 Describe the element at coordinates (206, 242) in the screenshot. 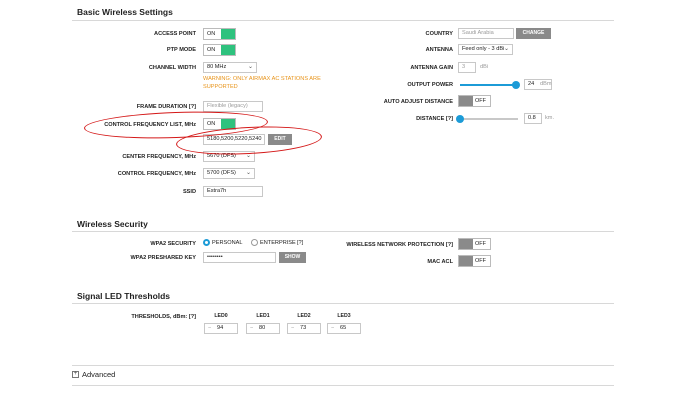

I see `personal-radio` at that location.